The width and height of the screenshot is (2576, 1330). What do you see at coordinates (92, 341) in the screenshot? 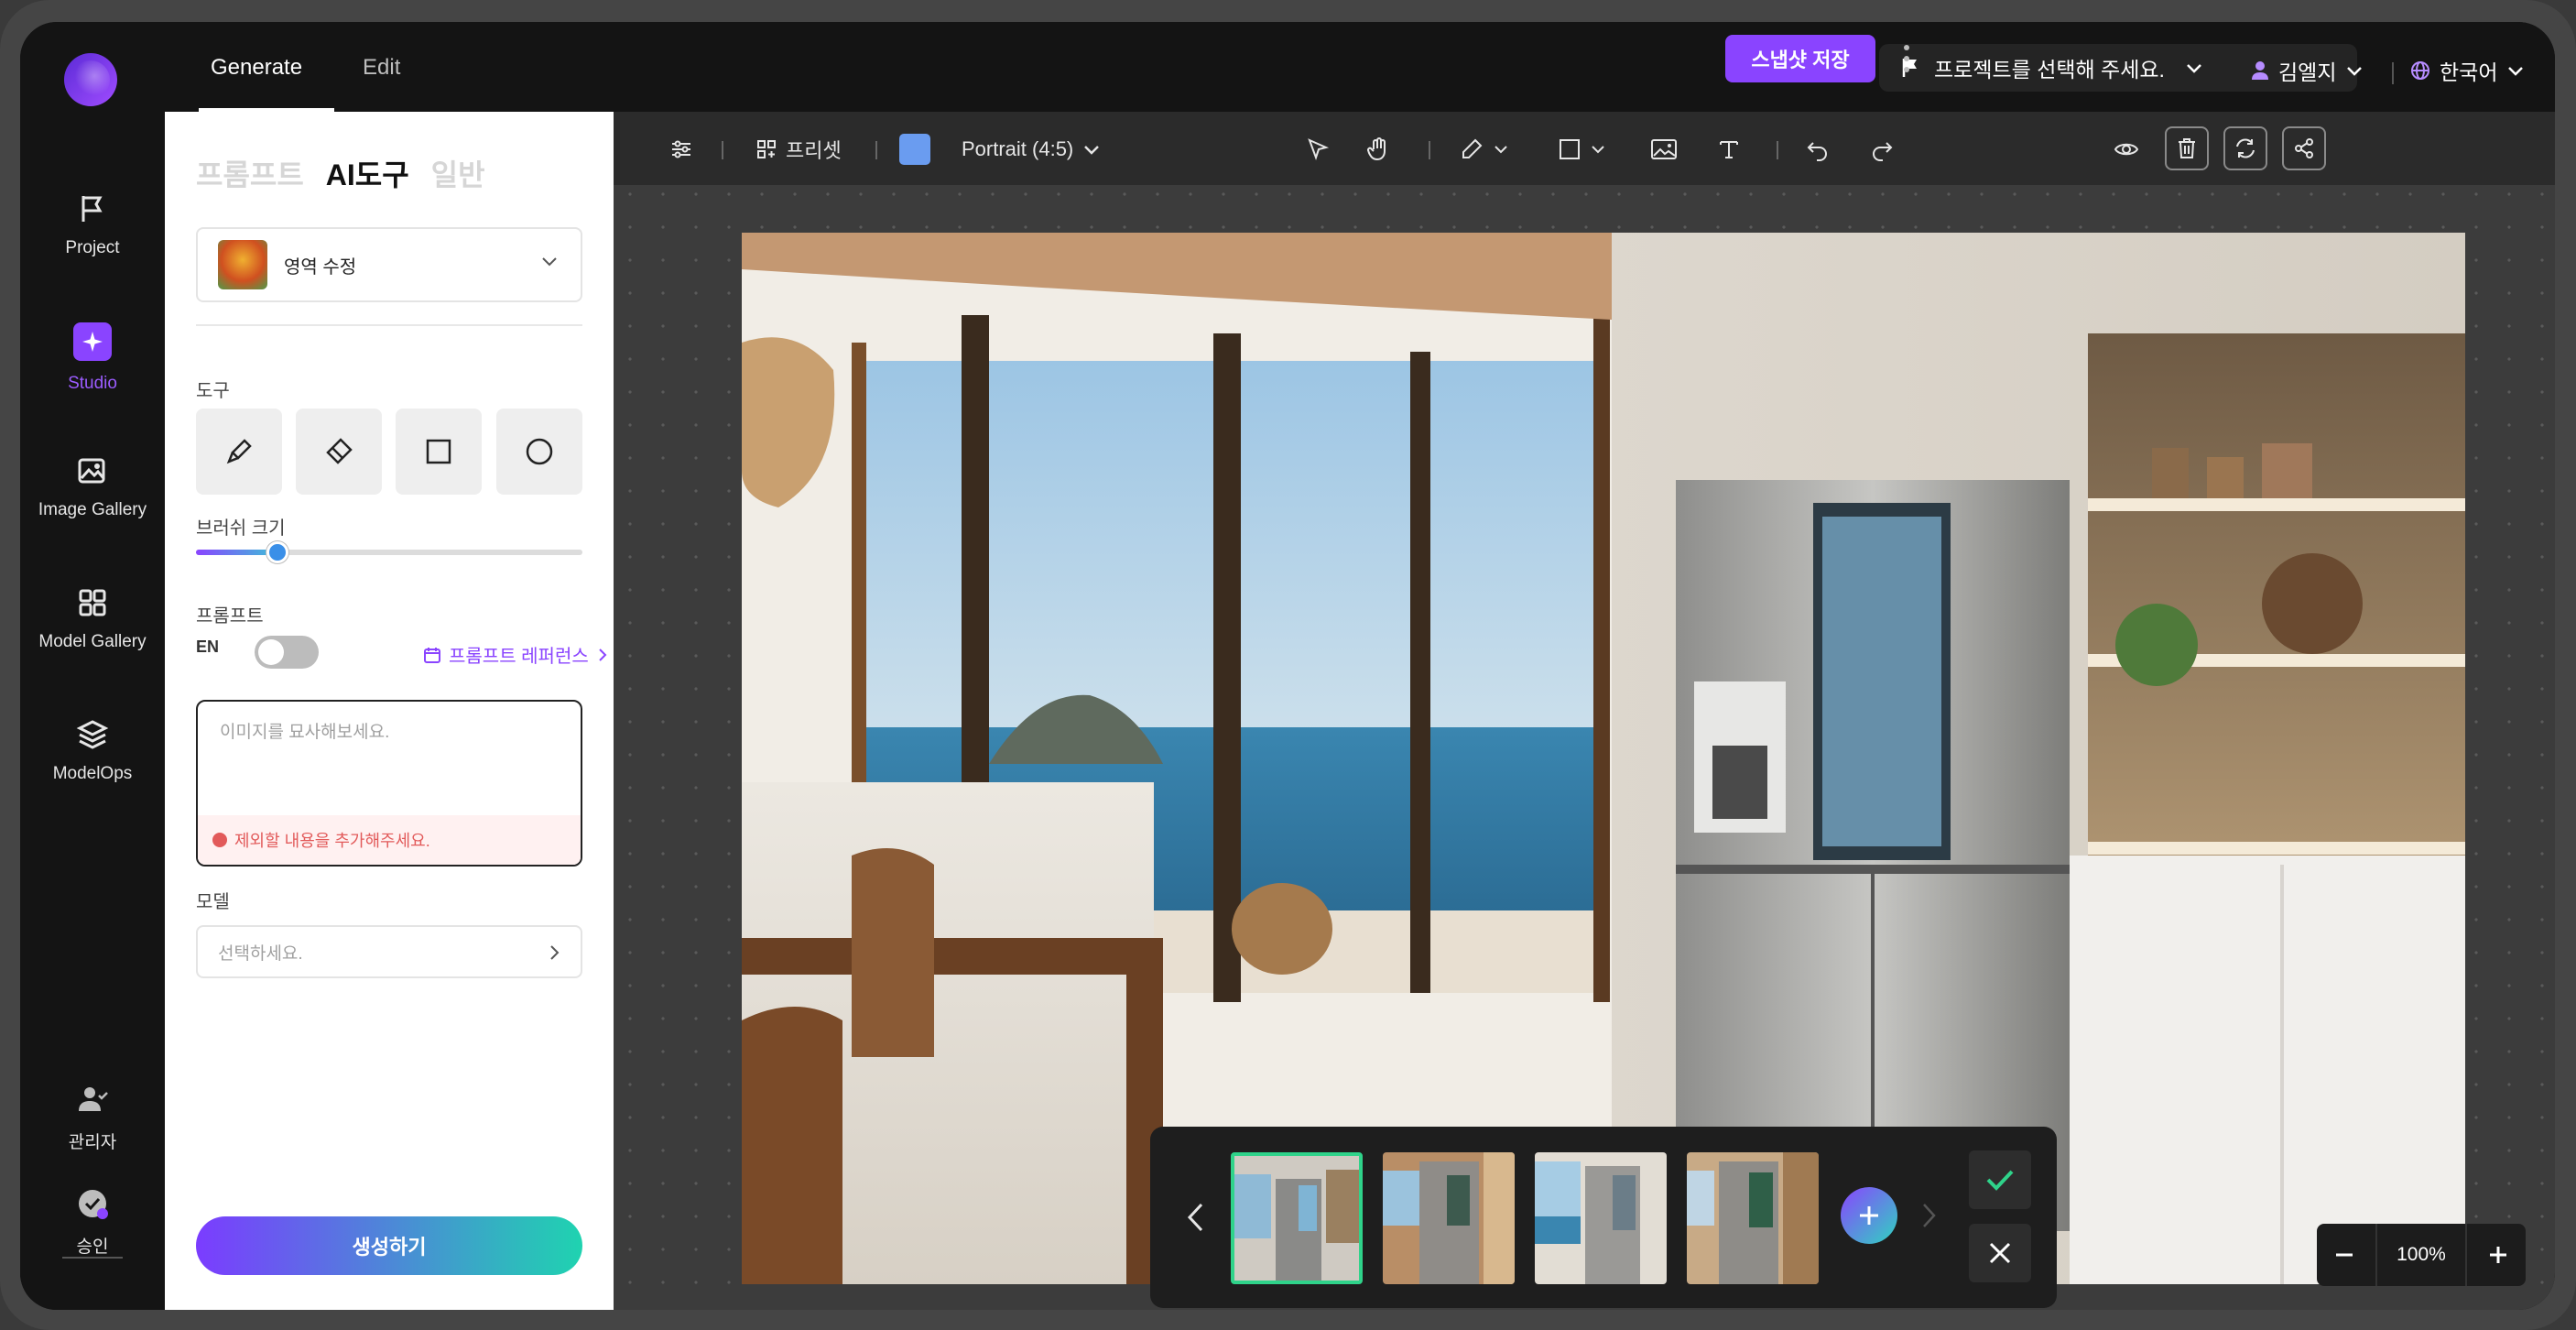
I see `sparkle-icon` at bounding box center [92, 341].